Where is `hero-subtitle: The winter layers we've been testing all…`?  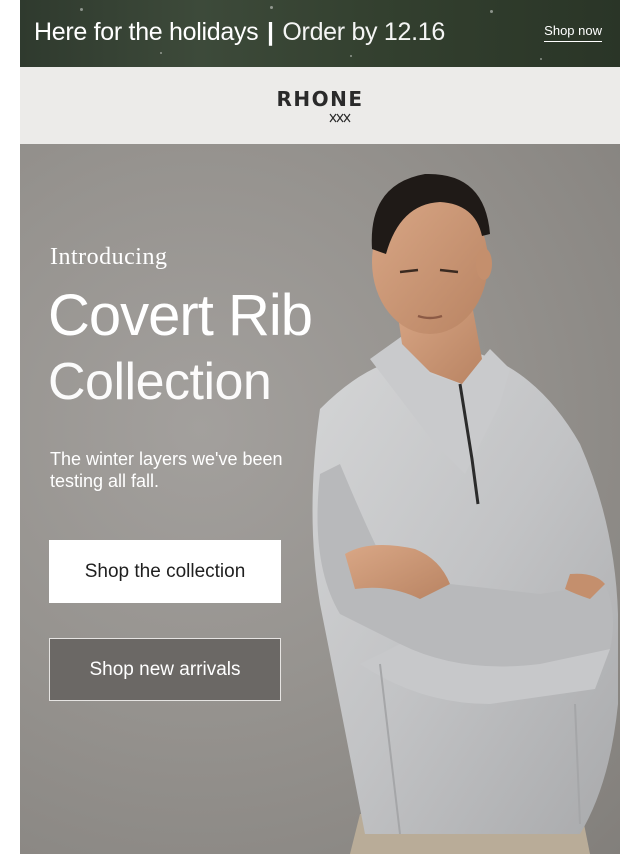 hero-subtitle: The winter layers we've been testing all… is located at coordinates (166, 470).